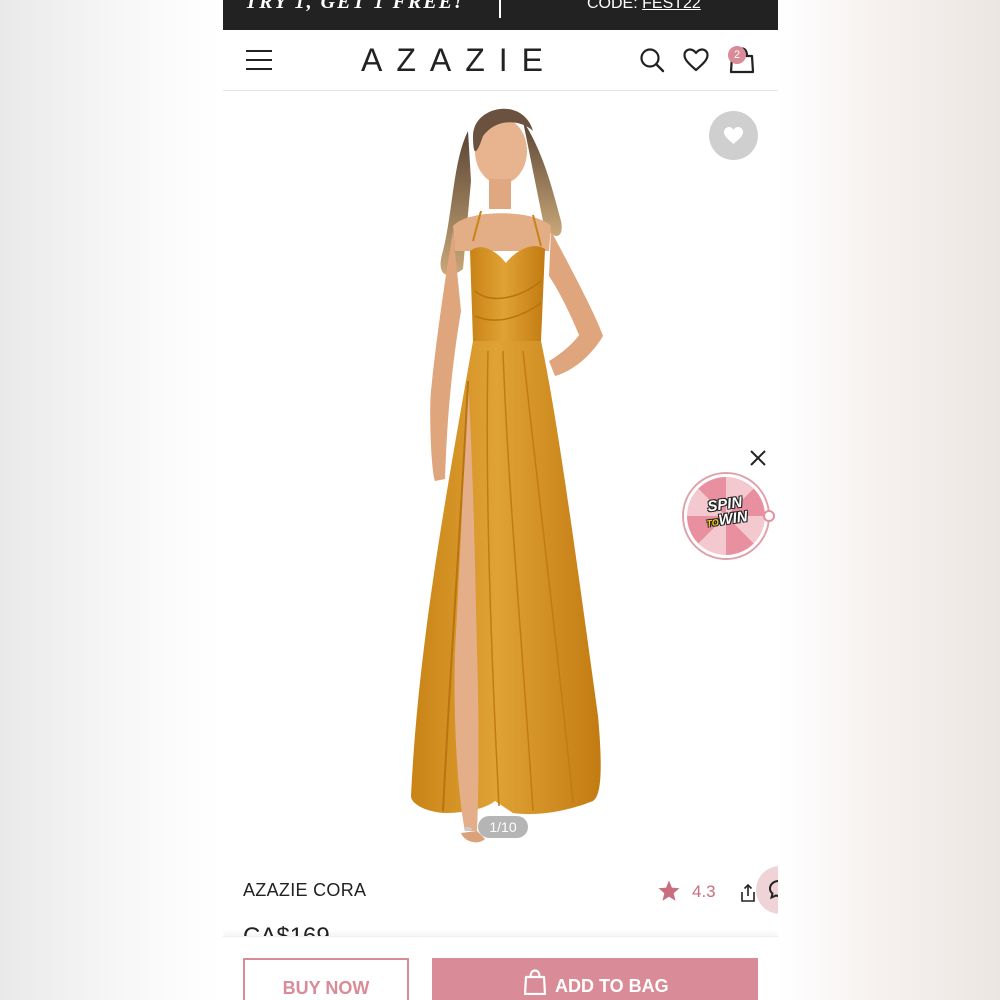 This screenshot has width=1000, height=1000. I want to click on add-to-bag-button: ADD TO BAG, so click(595, 979).